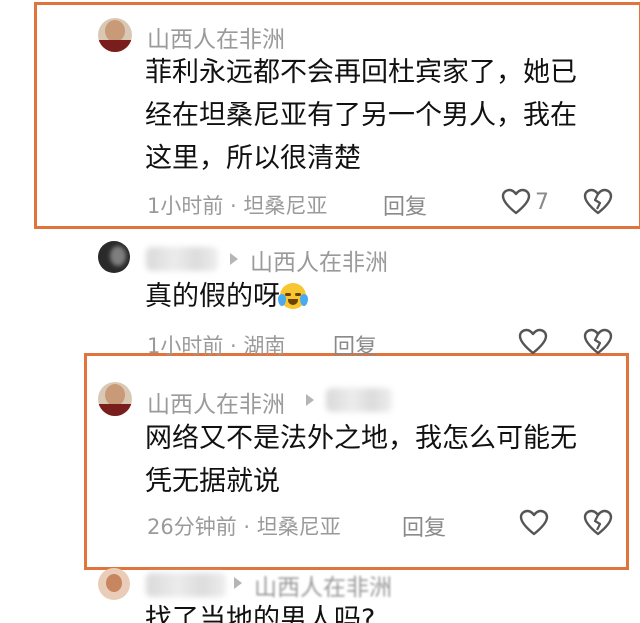 The image size is (640, 623). What do you see at coordinates (244, 527) in the screenshot?
I see `comment-meta: 26分钟前 · 坦桑尼亚` at bounding box center [244, 527].